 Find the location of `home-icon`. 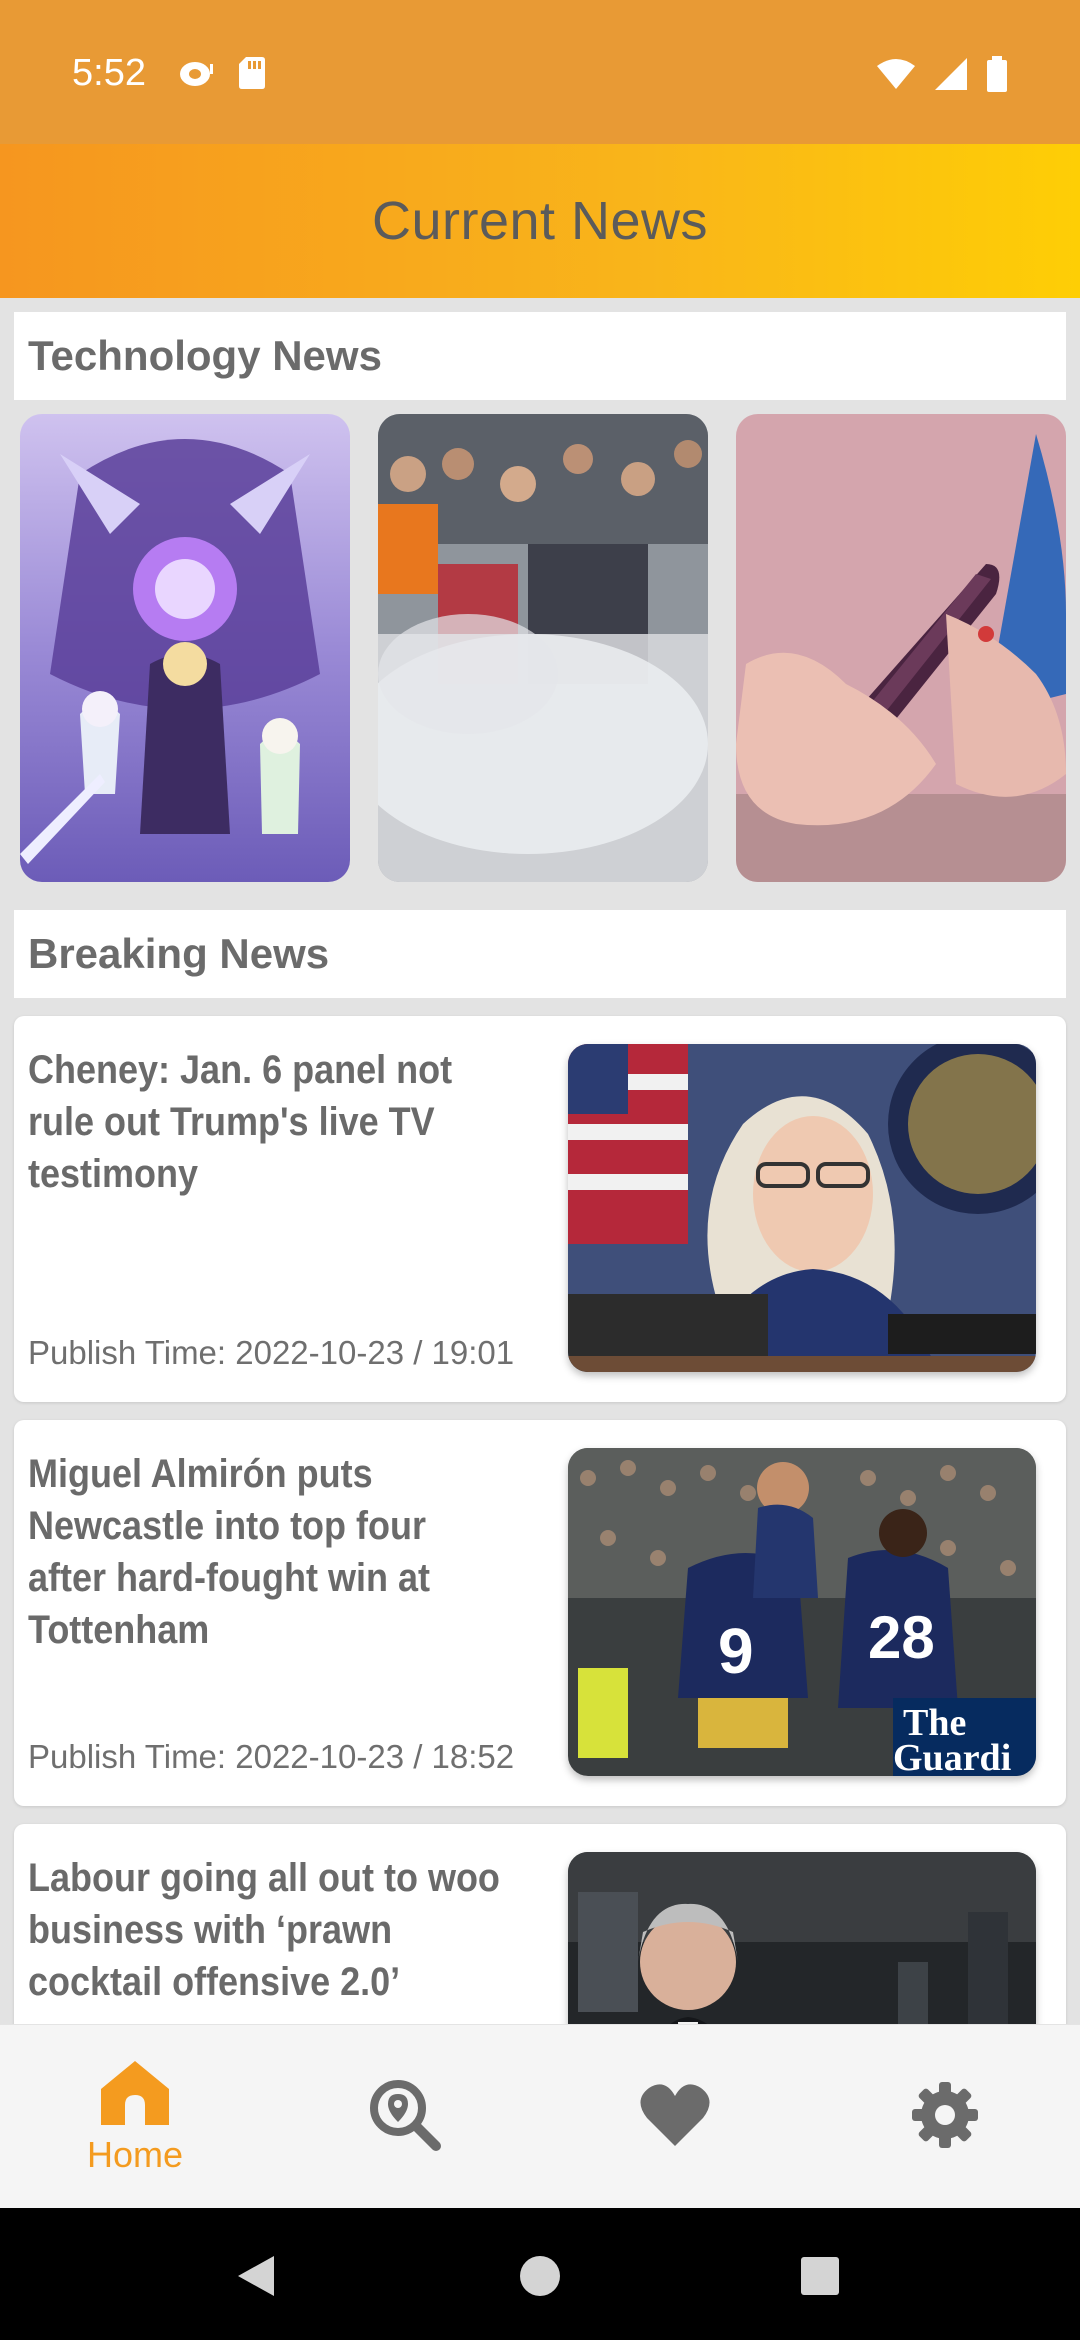

home-icon is located at coordinates (135, 2095).